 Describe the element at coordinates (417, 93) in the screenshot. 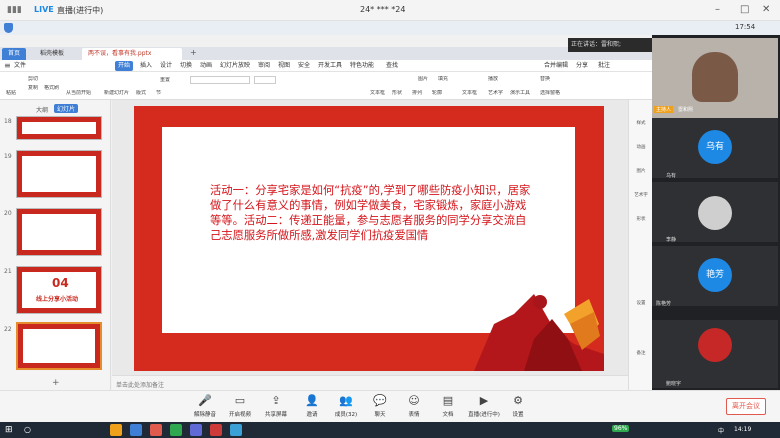

I see `arrange-button: 排列` at that location.